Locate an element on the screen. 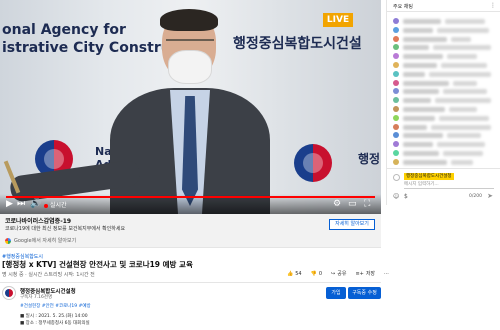 This screenshot has width=500, height=330. subscribe-button: 구독중 수정 is located at coordinates (364, 293).